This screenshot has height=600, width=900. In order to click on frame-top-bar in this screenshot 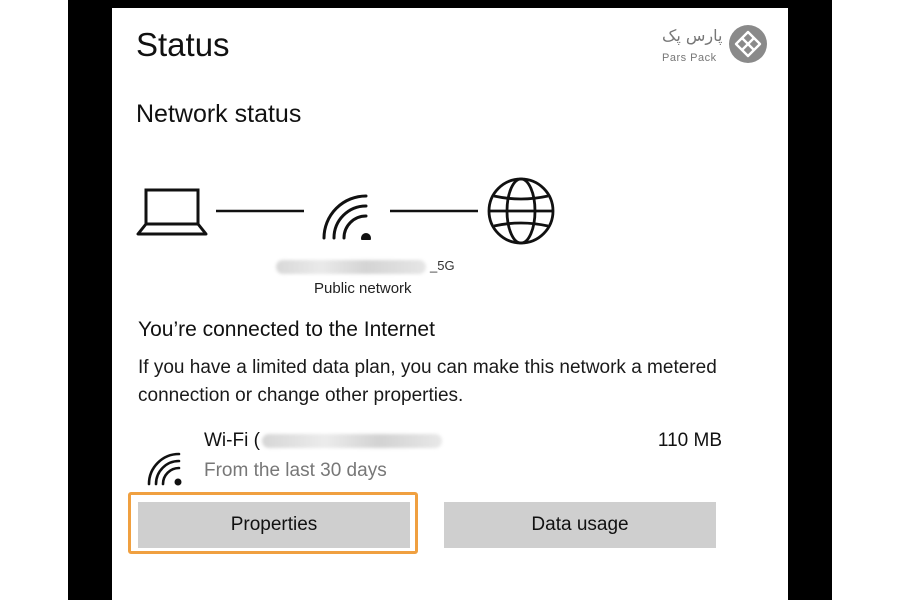, I will do `click(450, 4)`.